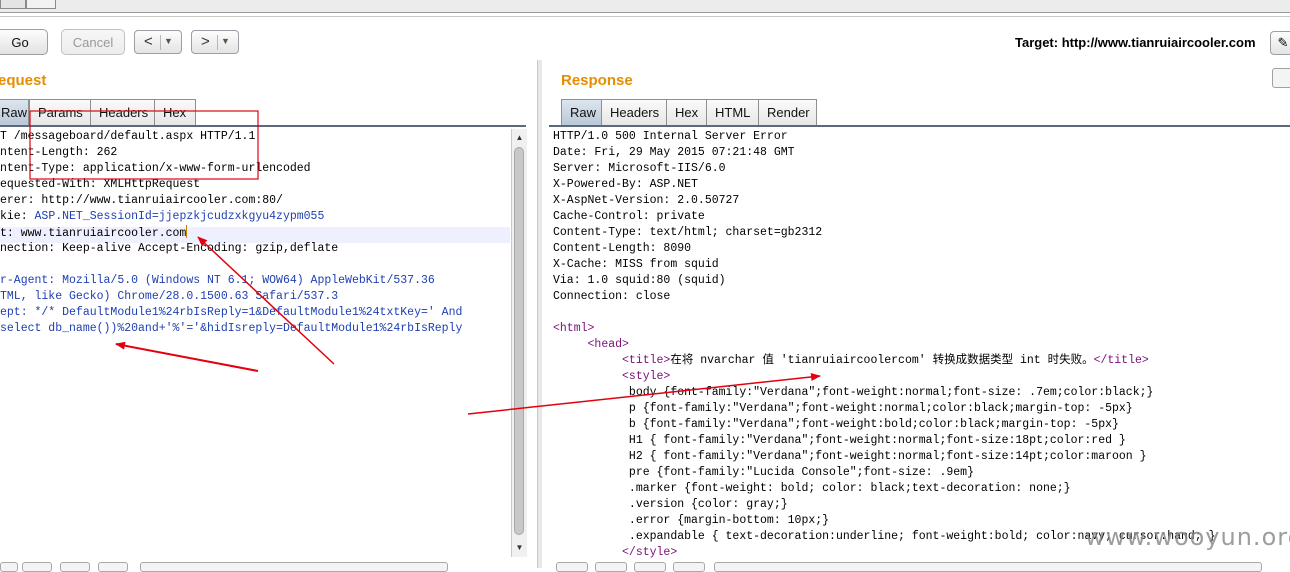  Describe the element at coordinates (144, 145) in the screenshot. I see `highlight-box` at that location.